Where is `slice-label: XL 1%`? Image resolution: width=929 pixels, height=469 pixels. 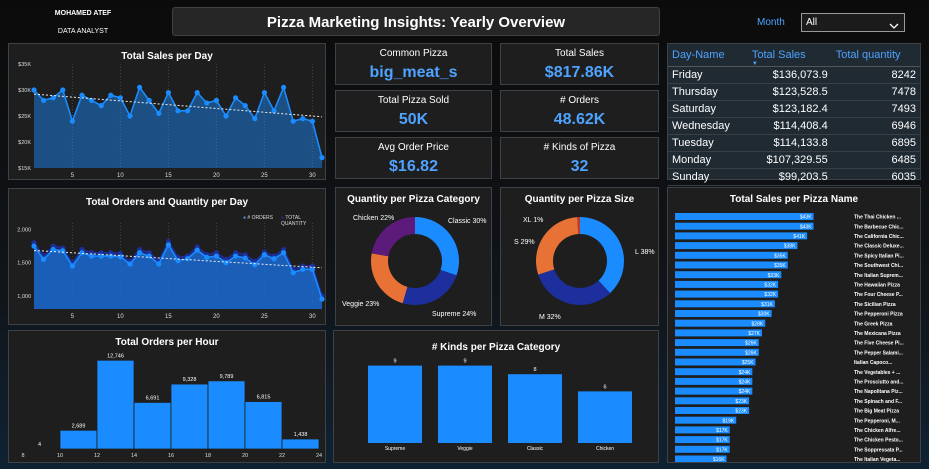
slice-label: XL 1% is located at coordinates (533, 220).